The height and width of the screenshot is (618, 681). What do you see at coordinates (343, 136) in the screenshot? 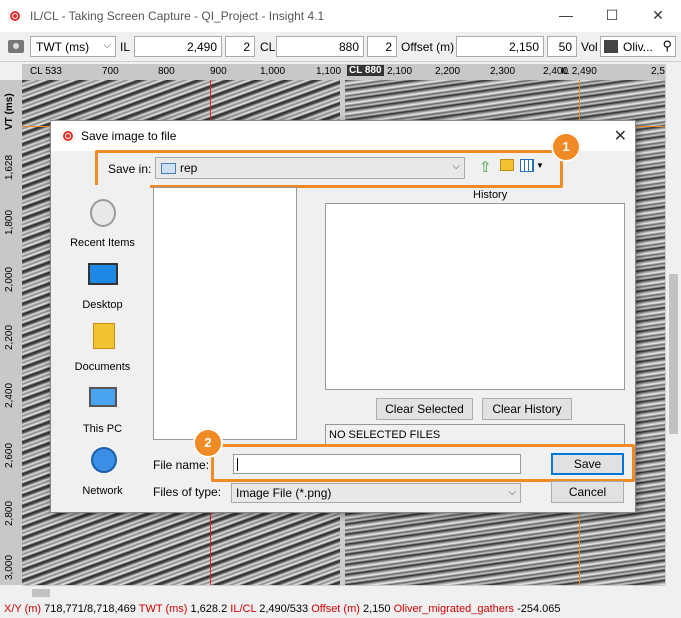
I see `dialog-title-bar: Save image to file ✕` at bounding box center [343, 136].